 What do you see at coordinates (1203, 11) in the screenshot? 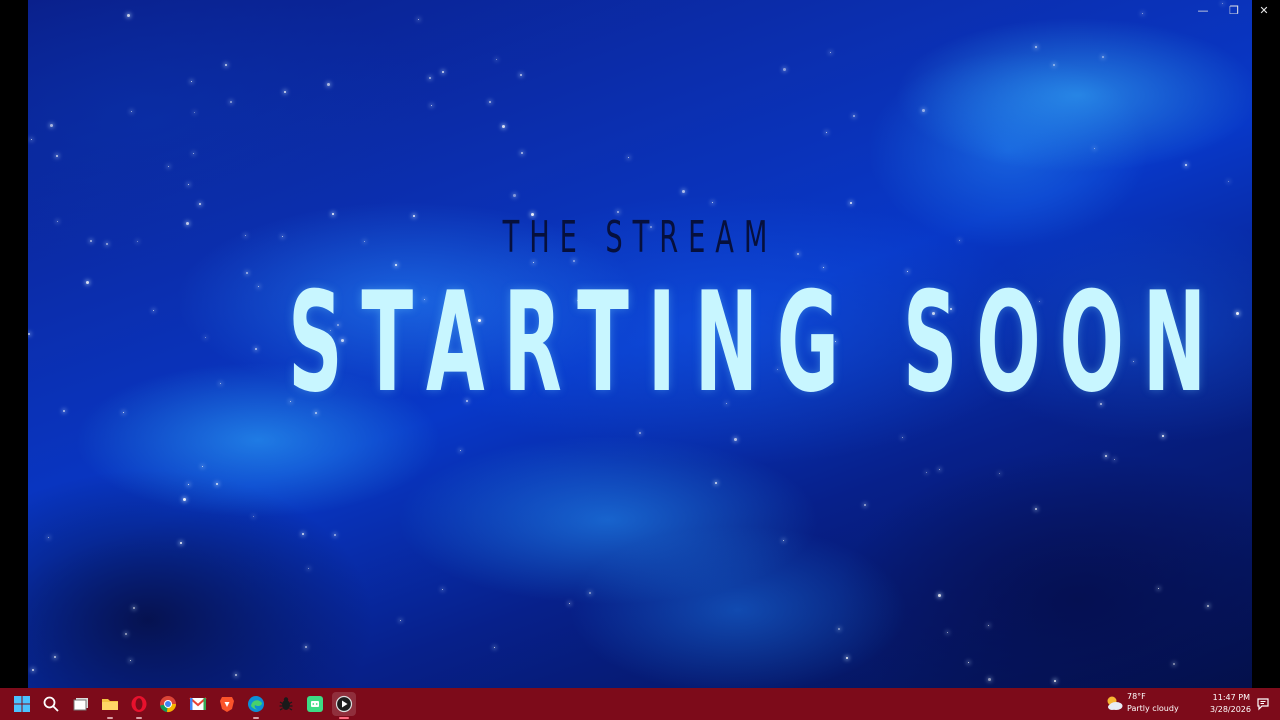
I see `minimize-button: —` at bounding box center [1203, 11].